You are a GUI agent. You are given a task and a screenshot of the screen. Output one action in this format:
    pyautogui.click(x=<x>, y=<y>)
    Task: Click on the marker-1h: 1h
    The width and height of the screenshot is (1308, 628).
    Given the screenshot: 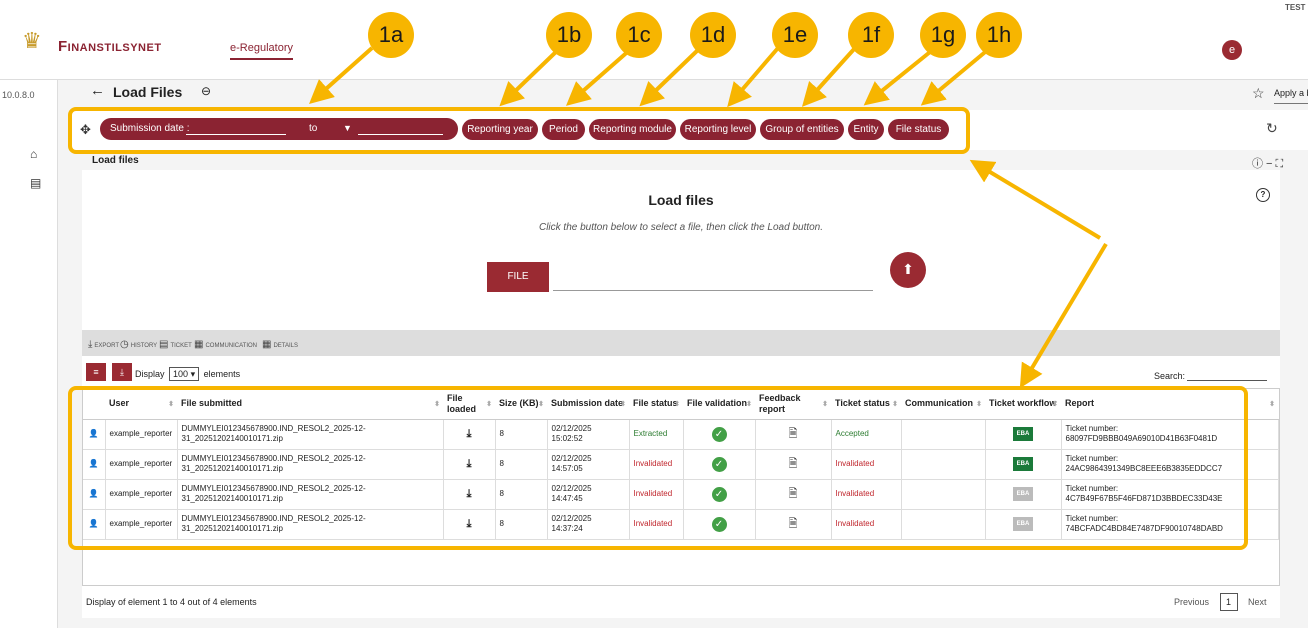 What is the action you would take?
    pyautogui.click(x=999, y=35)
    